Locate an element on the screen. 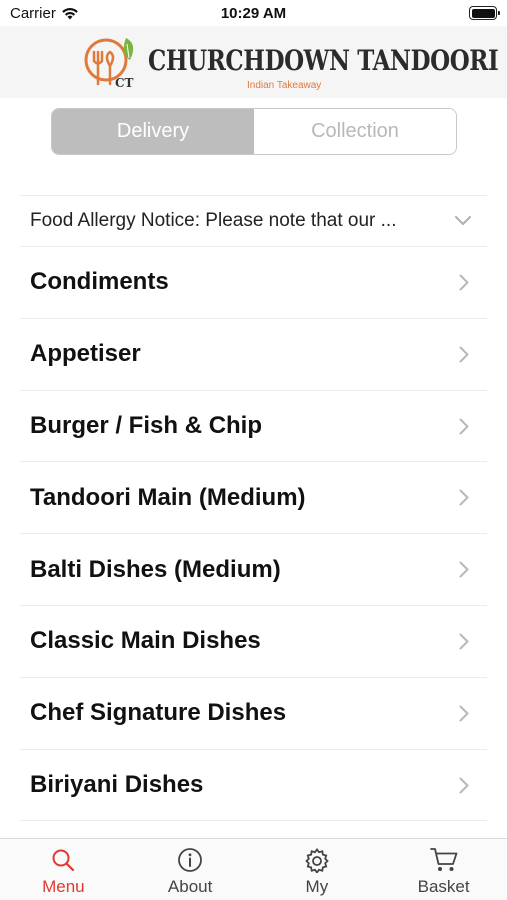  collection-segment: Collection is located at coordinates (355, 131).